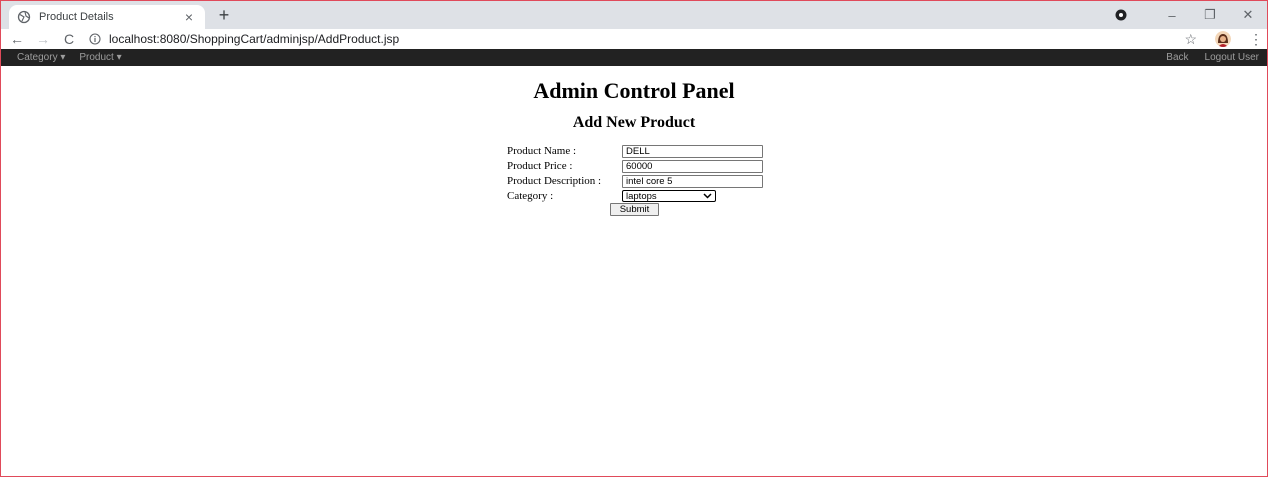  I want to click on nav-back-link: Back, so click(1177, 57).